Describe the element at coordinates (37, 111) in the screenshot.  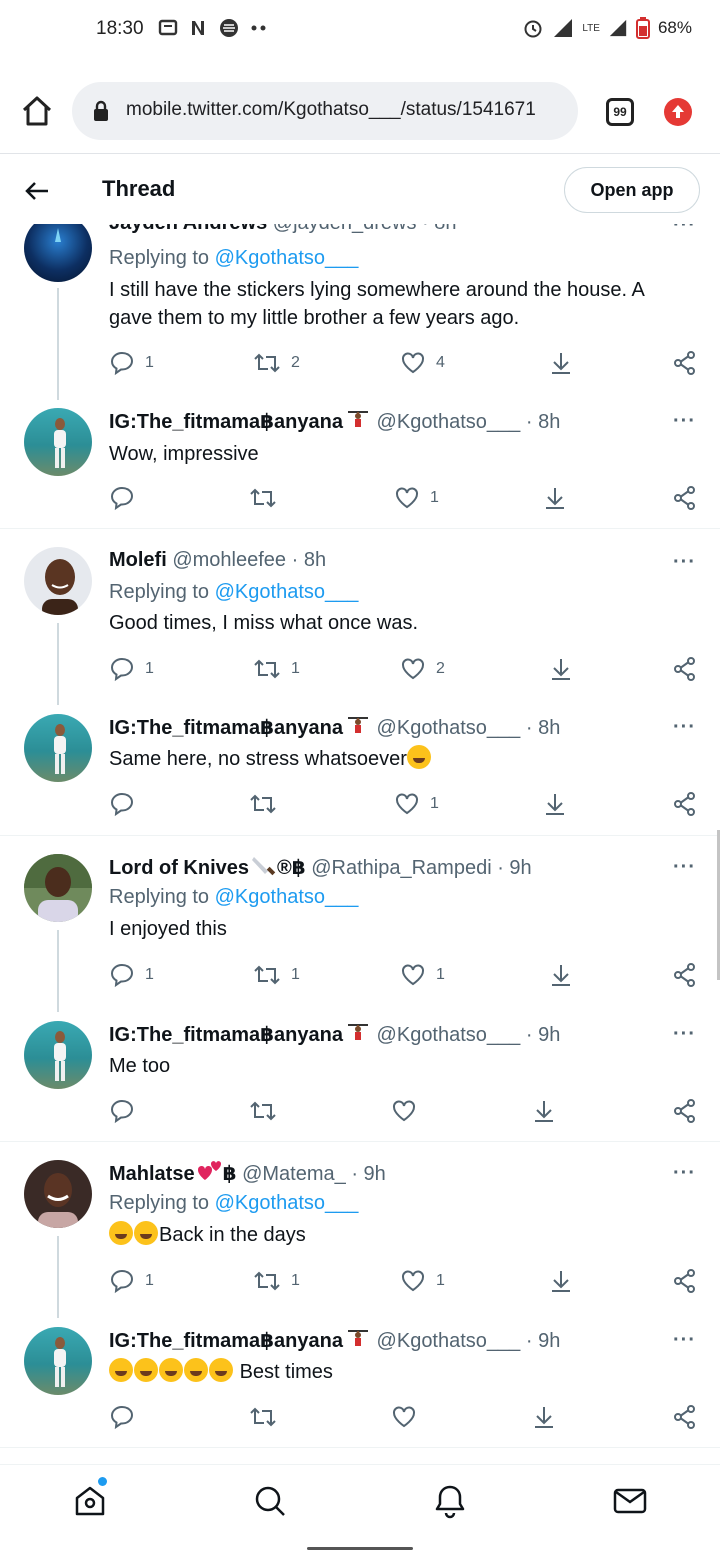
I see `browser-home-icon` at that location.